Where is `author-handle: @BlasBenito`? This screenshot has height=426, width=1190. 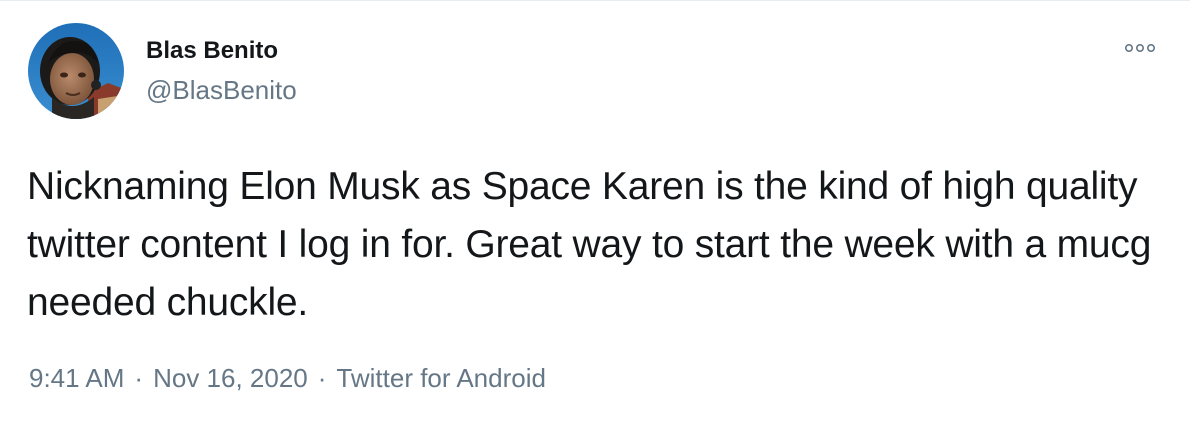 author-handle: @BlasBenito is located at coordinates (221, 90).